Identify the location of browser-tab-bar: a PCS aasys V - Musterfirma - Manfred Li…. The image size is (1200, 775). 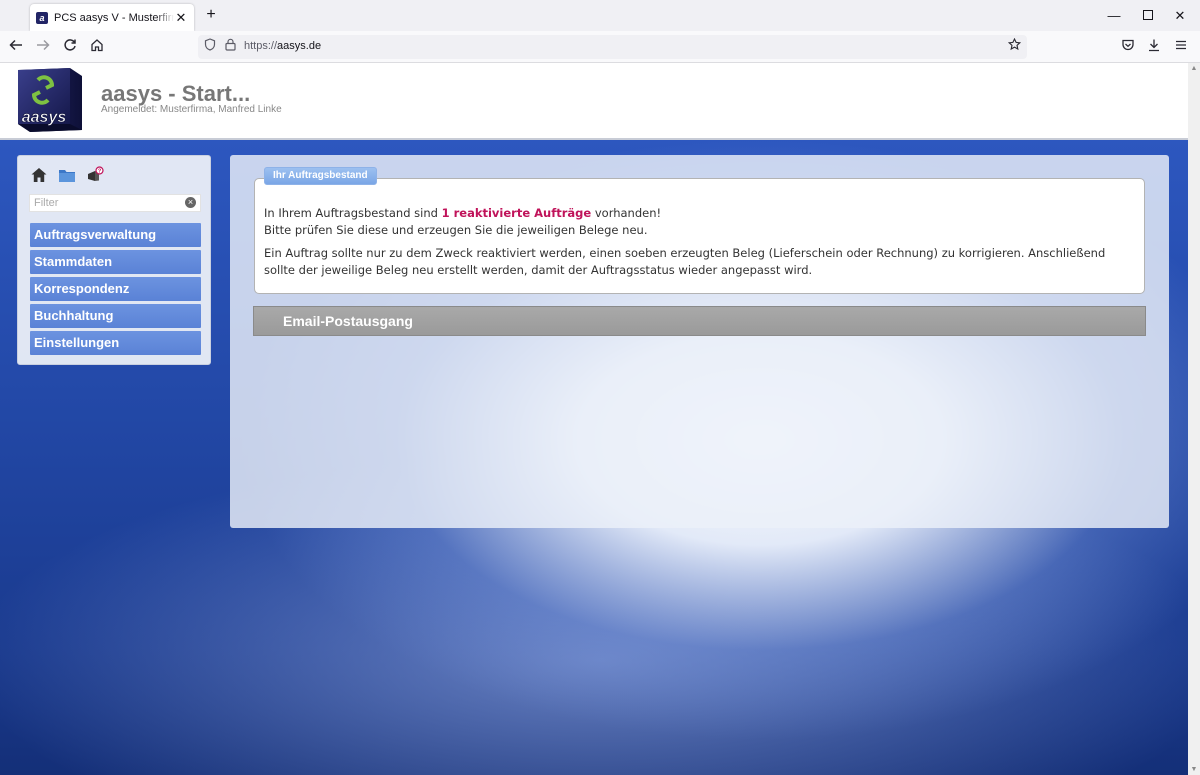
(600, 15).